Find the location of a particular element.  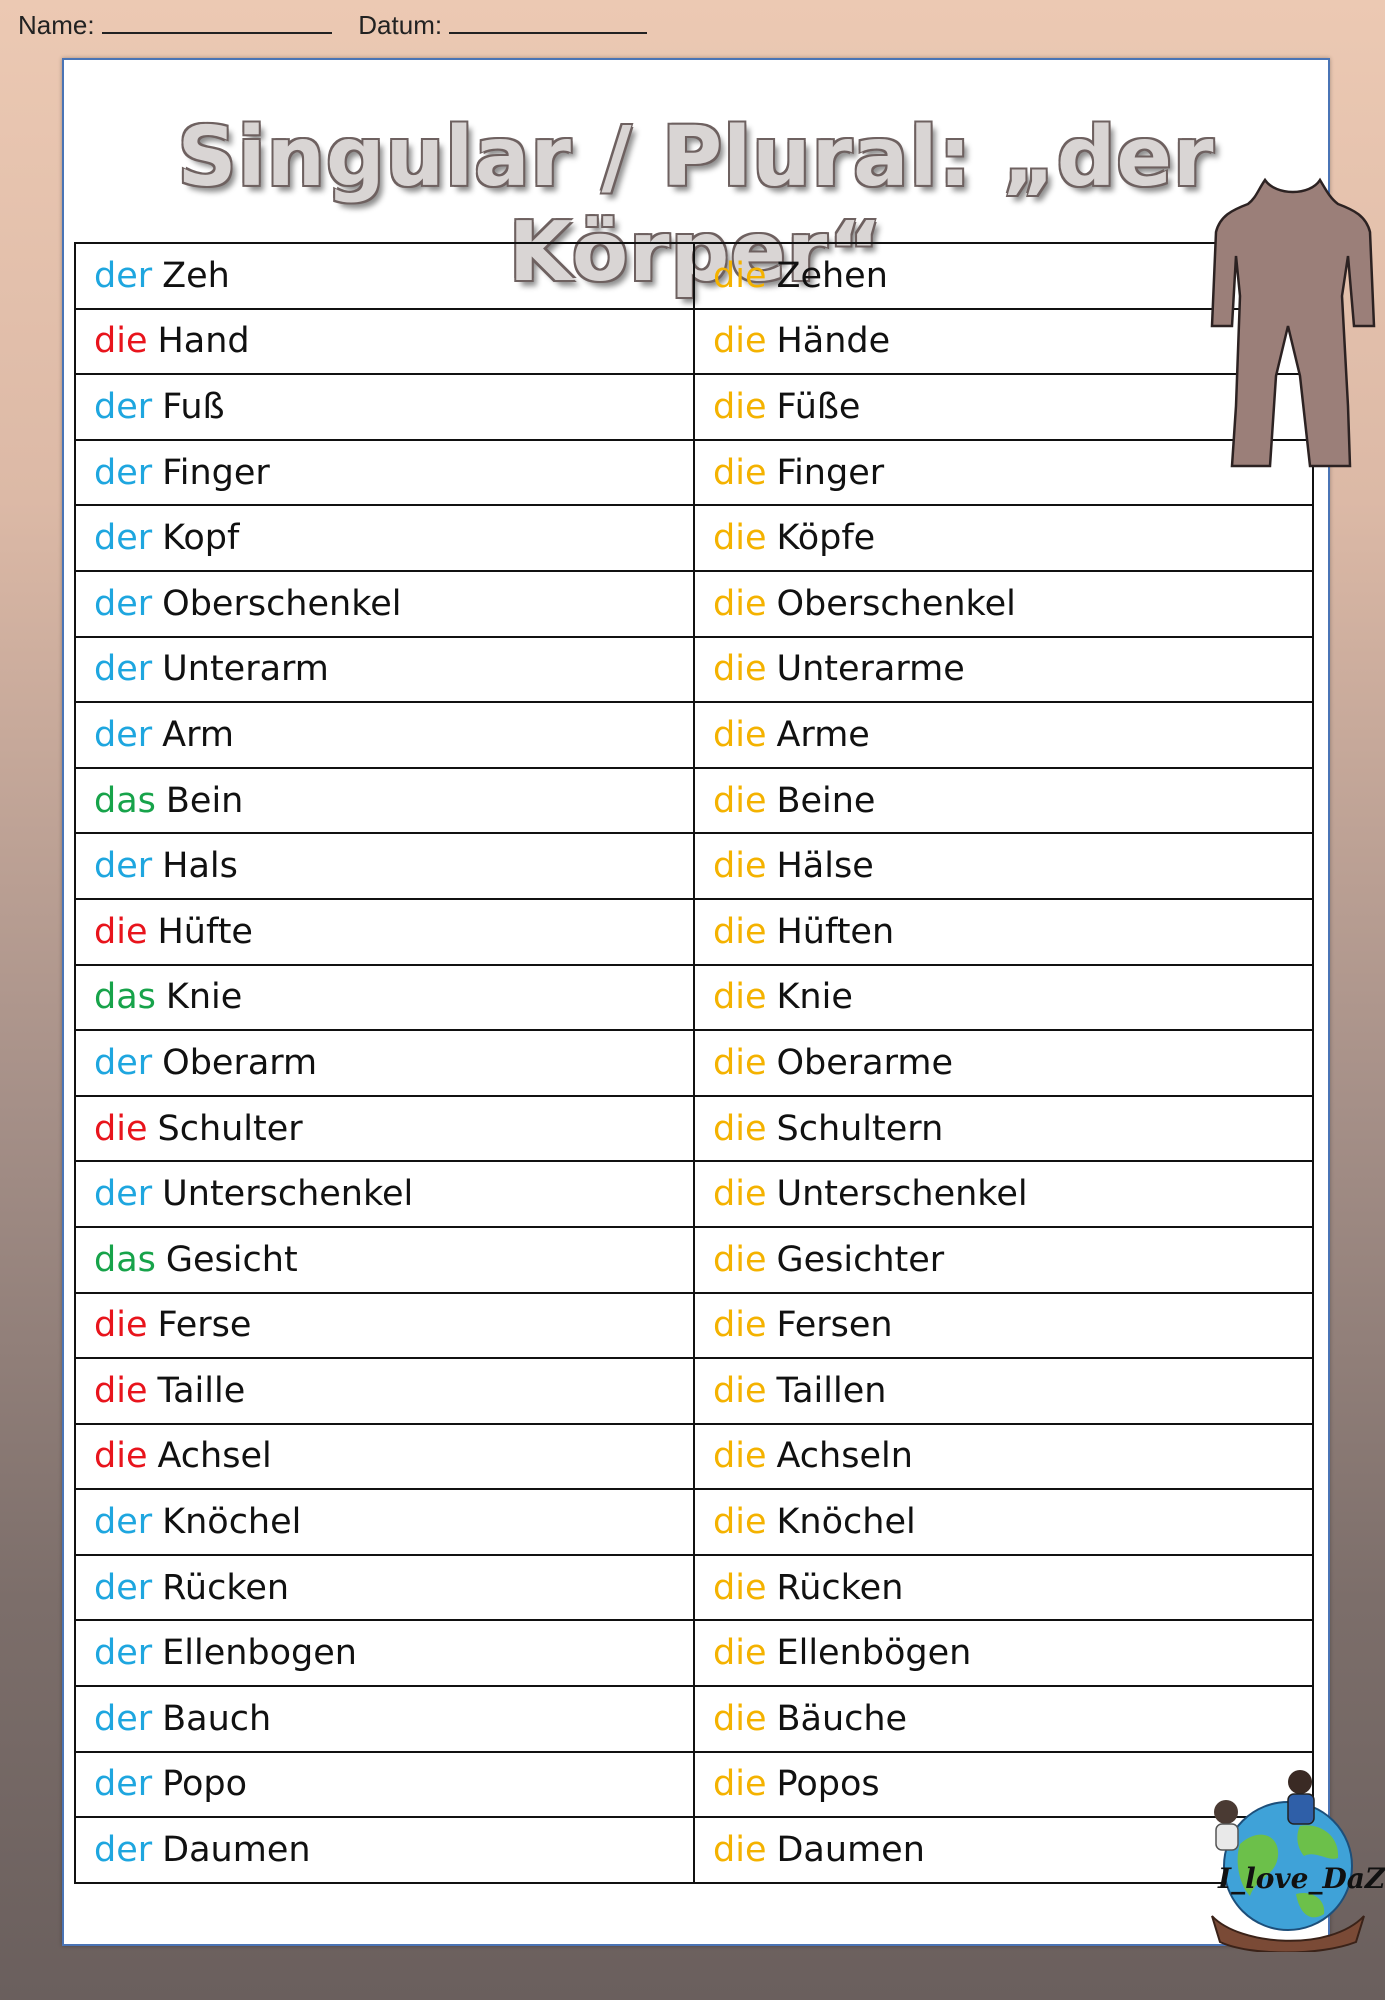

singular-noun: Knie is located at coordinates (204, 997).